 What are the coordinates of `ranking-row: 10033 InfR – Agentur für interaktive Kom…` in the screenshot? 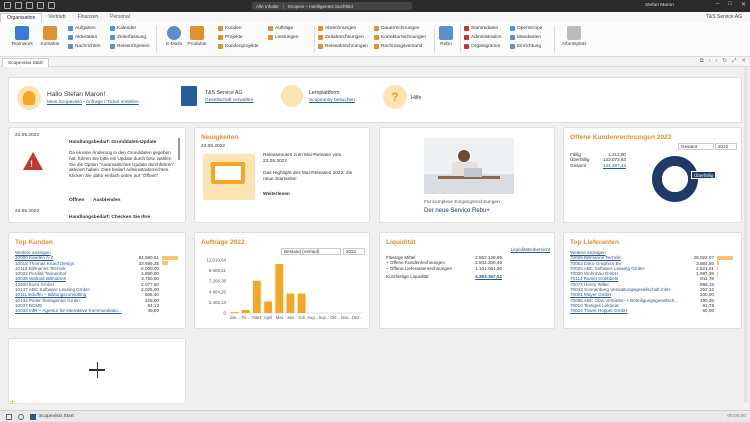 It's located at (96, 310).